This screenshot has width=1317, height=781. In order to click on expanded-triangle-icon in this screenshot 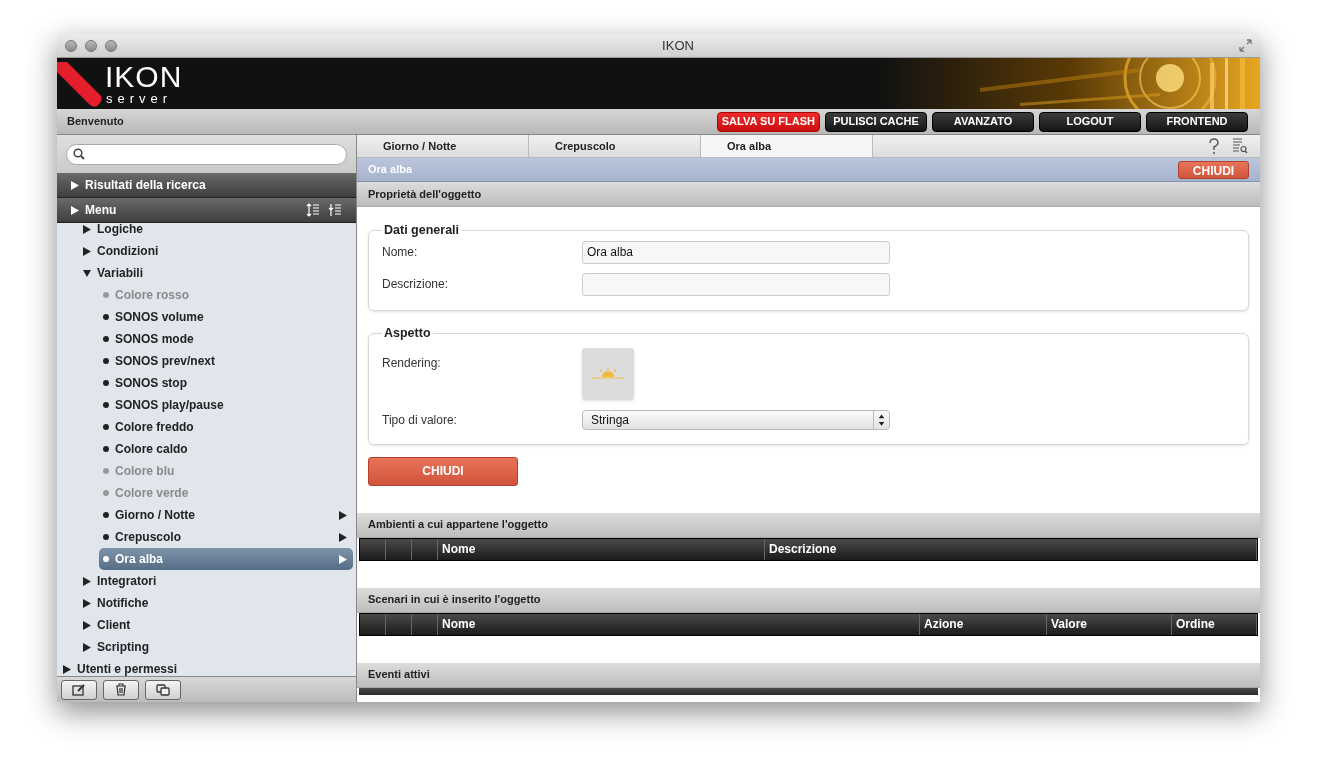, I will do `click(87, 273)`.